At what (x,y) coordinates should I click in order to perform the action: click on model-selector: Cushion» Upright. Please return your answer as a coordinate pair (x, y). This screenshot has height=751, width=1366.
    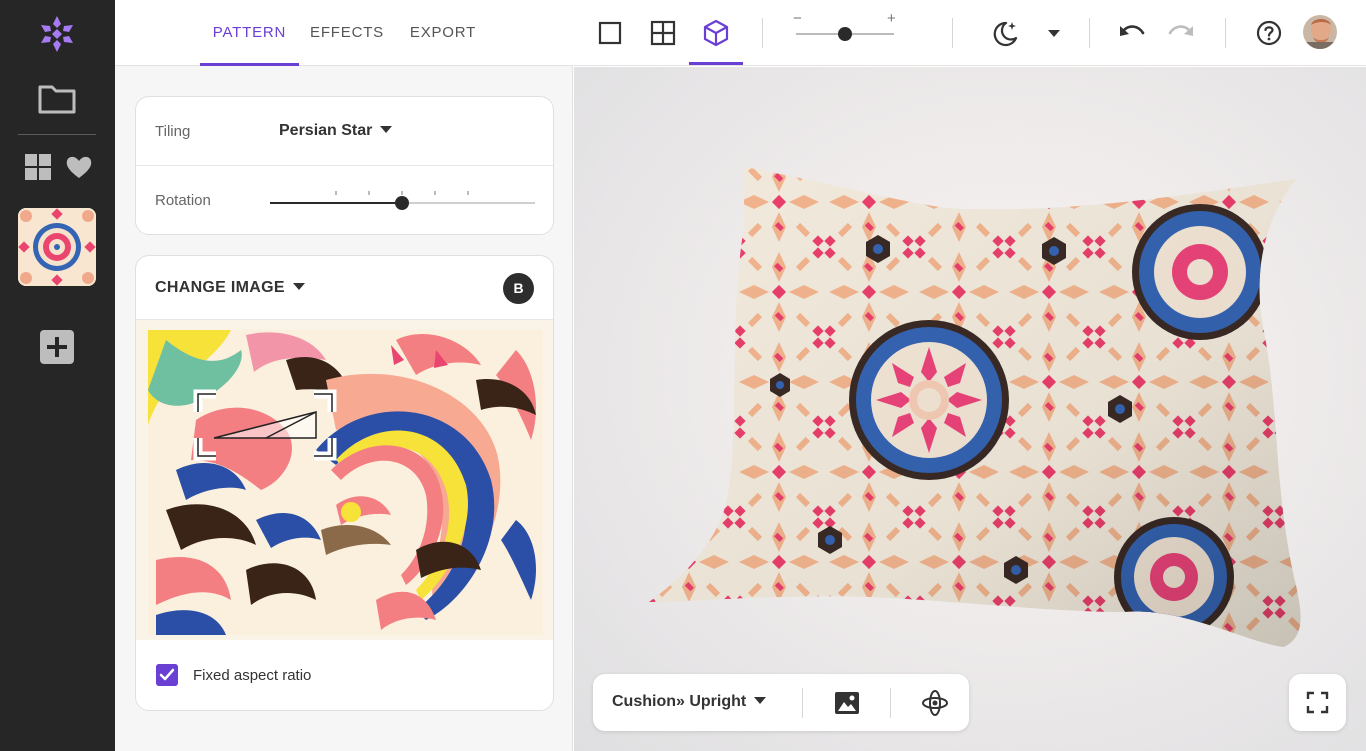
    Looking at the image, I should click on (689, 702).